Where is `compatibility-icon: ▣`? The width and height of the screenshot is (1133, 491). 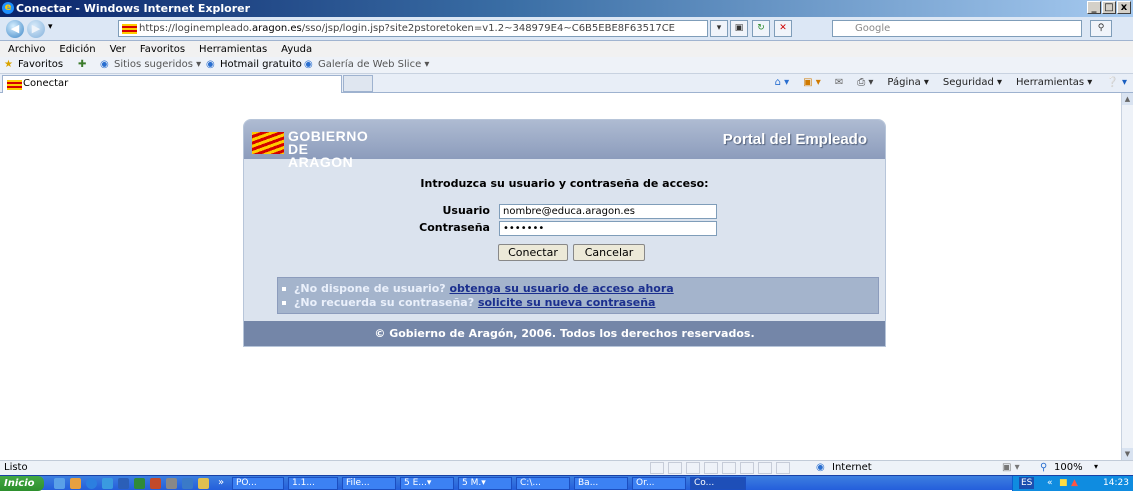 compatibility-icon: ▣ is located at coordinates (739, 28).